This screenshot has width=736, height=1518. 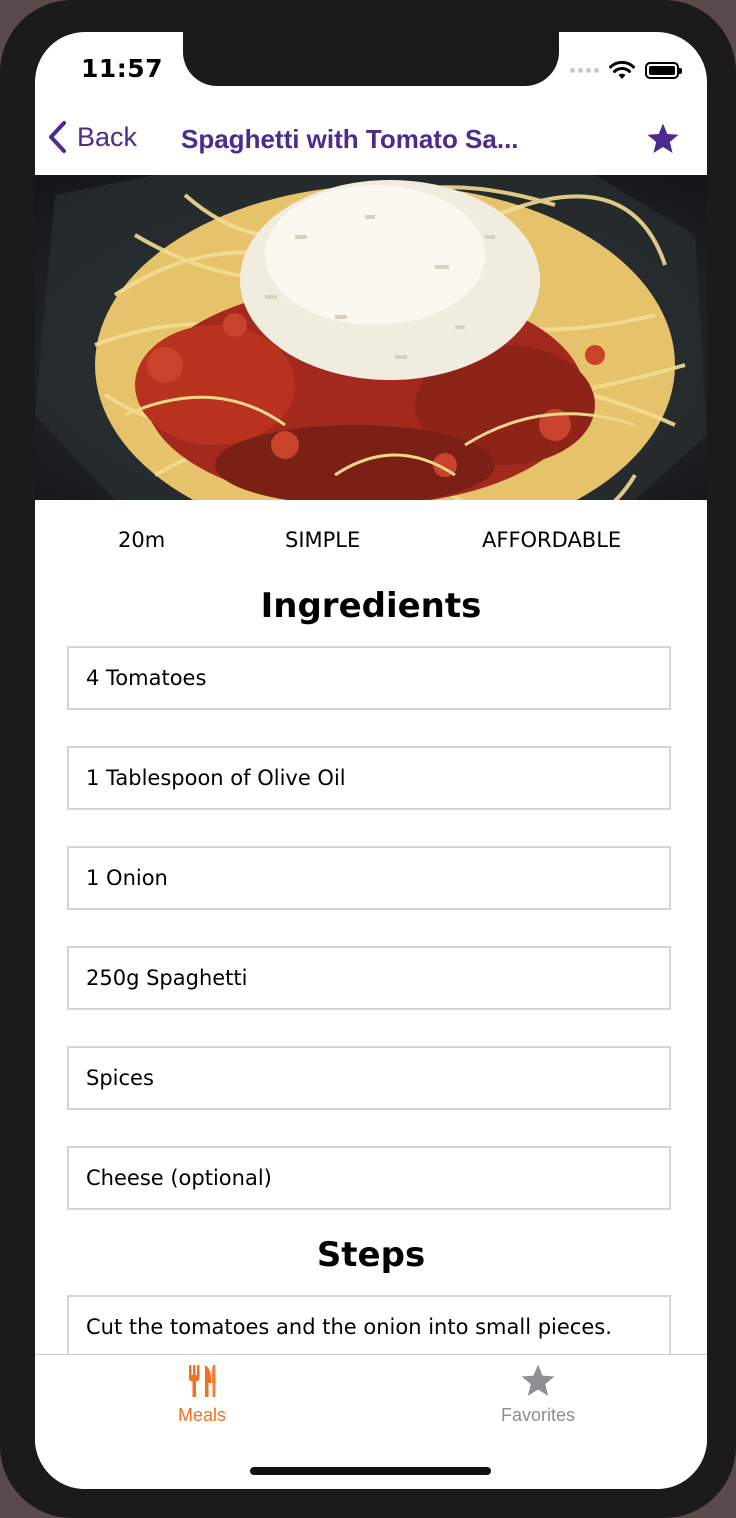 I want to click on battery-icon, so click(x=663, y=70).